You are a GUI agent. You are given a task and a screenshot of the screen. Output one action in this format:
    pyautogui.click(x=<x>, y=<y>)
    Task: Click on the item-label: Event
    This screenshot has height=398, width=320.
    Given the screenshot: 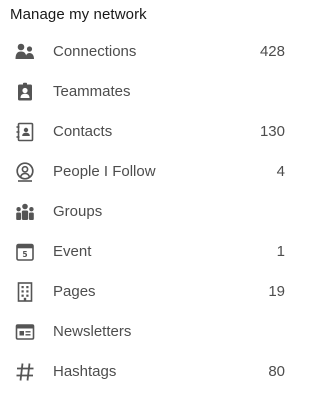 What is the action you would take?
    pyautogui.click(x=72, y=251)
    